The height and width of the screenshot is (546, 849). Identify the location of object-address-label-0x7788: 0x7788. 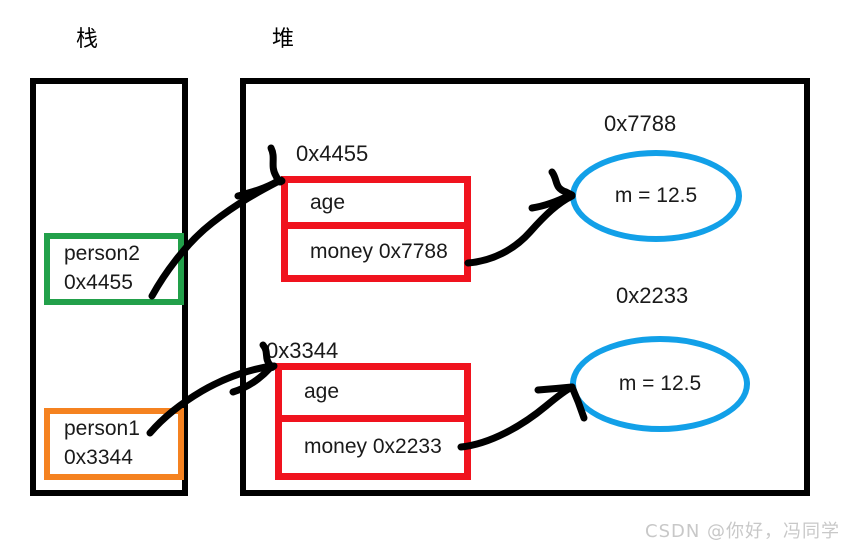
(640, 123).